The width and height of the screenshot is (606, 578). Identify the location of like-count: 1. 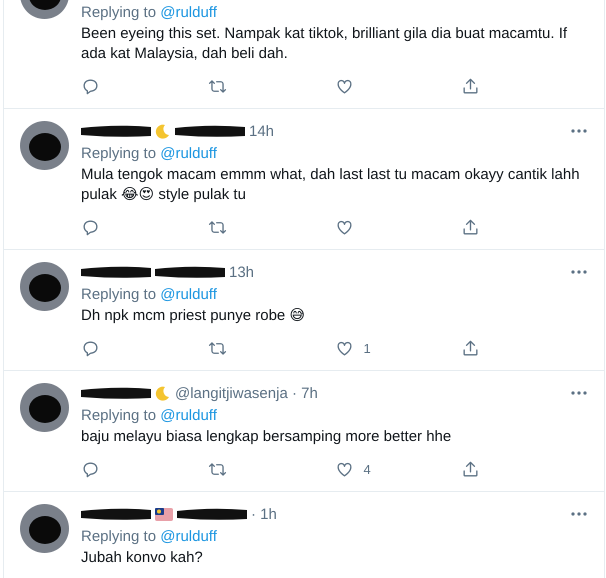
(367, 348).